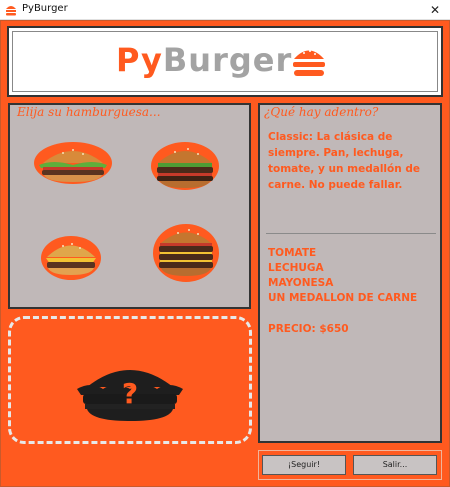 Image resolution: width=450 pixels, height=487 pixels. What do you see at coordinates (309, 63) in the screenshot?
I see `burger-icon` at bounding box center [309, 63].